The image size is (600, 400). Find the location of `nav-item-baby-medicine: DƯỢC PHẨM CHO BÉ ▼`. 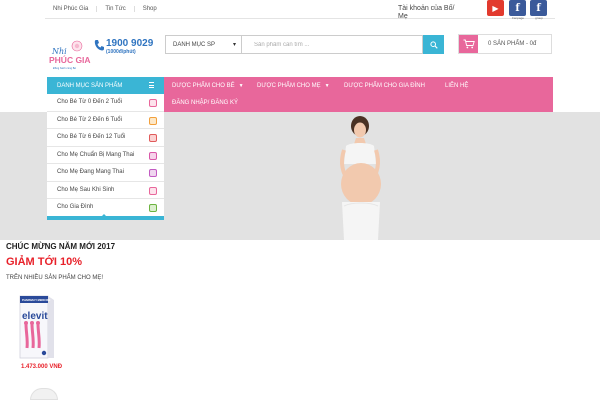

nav-item-baby-medicine: DƯỢC PHẨM CHO BÉ ▼ is located at coordinates (208, 85).